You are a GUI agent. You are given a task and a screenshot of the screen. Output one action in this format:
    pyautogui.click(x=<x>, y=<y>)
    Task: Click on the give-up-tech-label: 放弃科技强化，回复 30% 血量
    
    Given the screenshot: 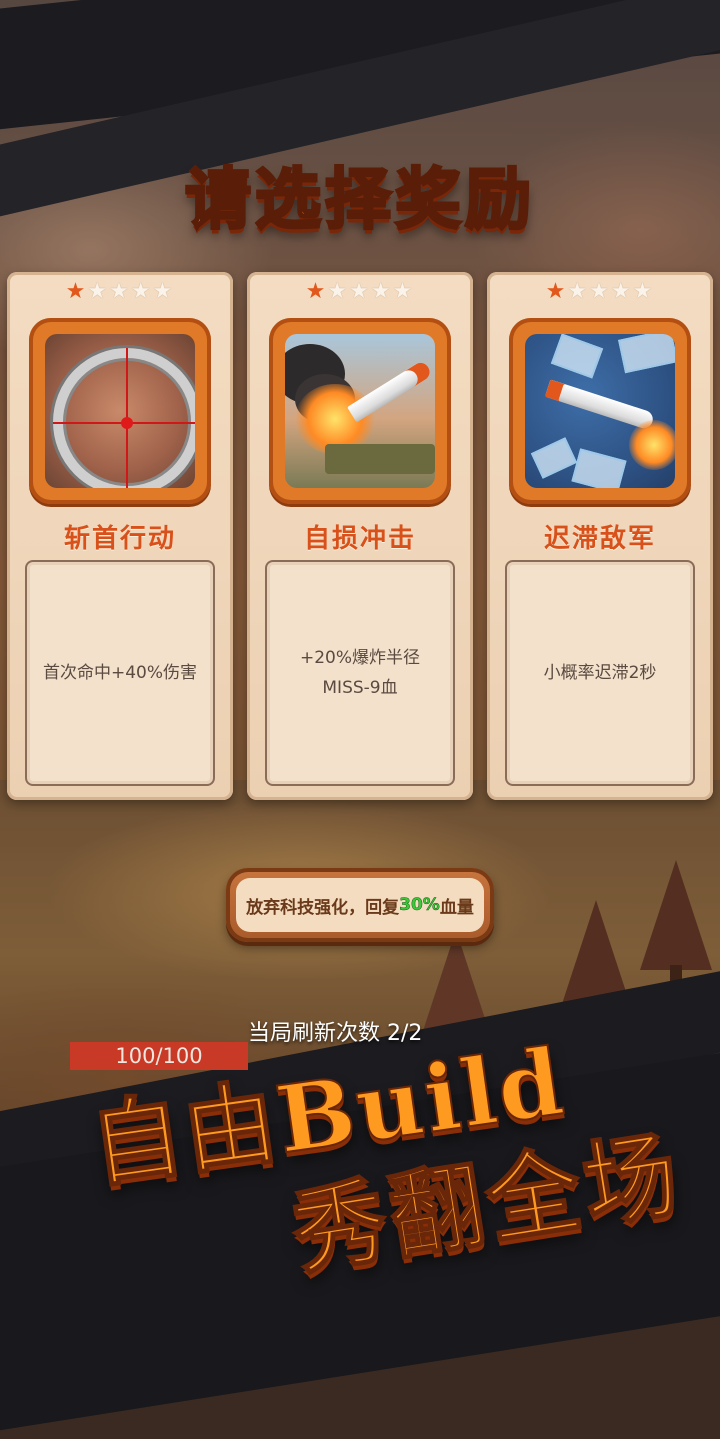 What is the action you would take?
    pyautogui.click(x=360, y=905)
    